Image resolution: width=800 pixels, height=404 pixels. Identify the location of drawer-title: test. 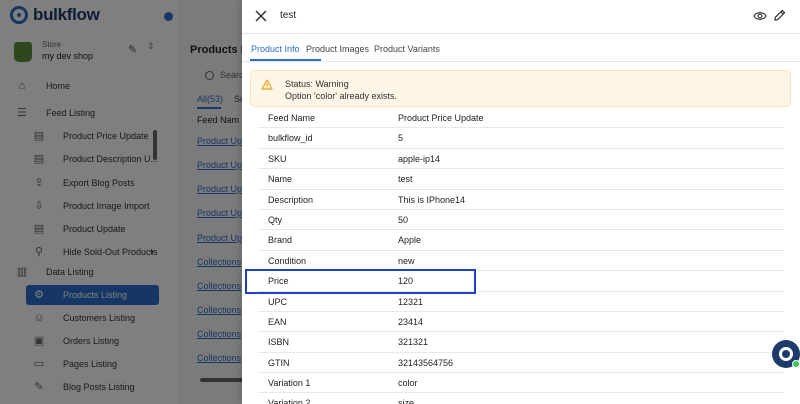
(288, 15).